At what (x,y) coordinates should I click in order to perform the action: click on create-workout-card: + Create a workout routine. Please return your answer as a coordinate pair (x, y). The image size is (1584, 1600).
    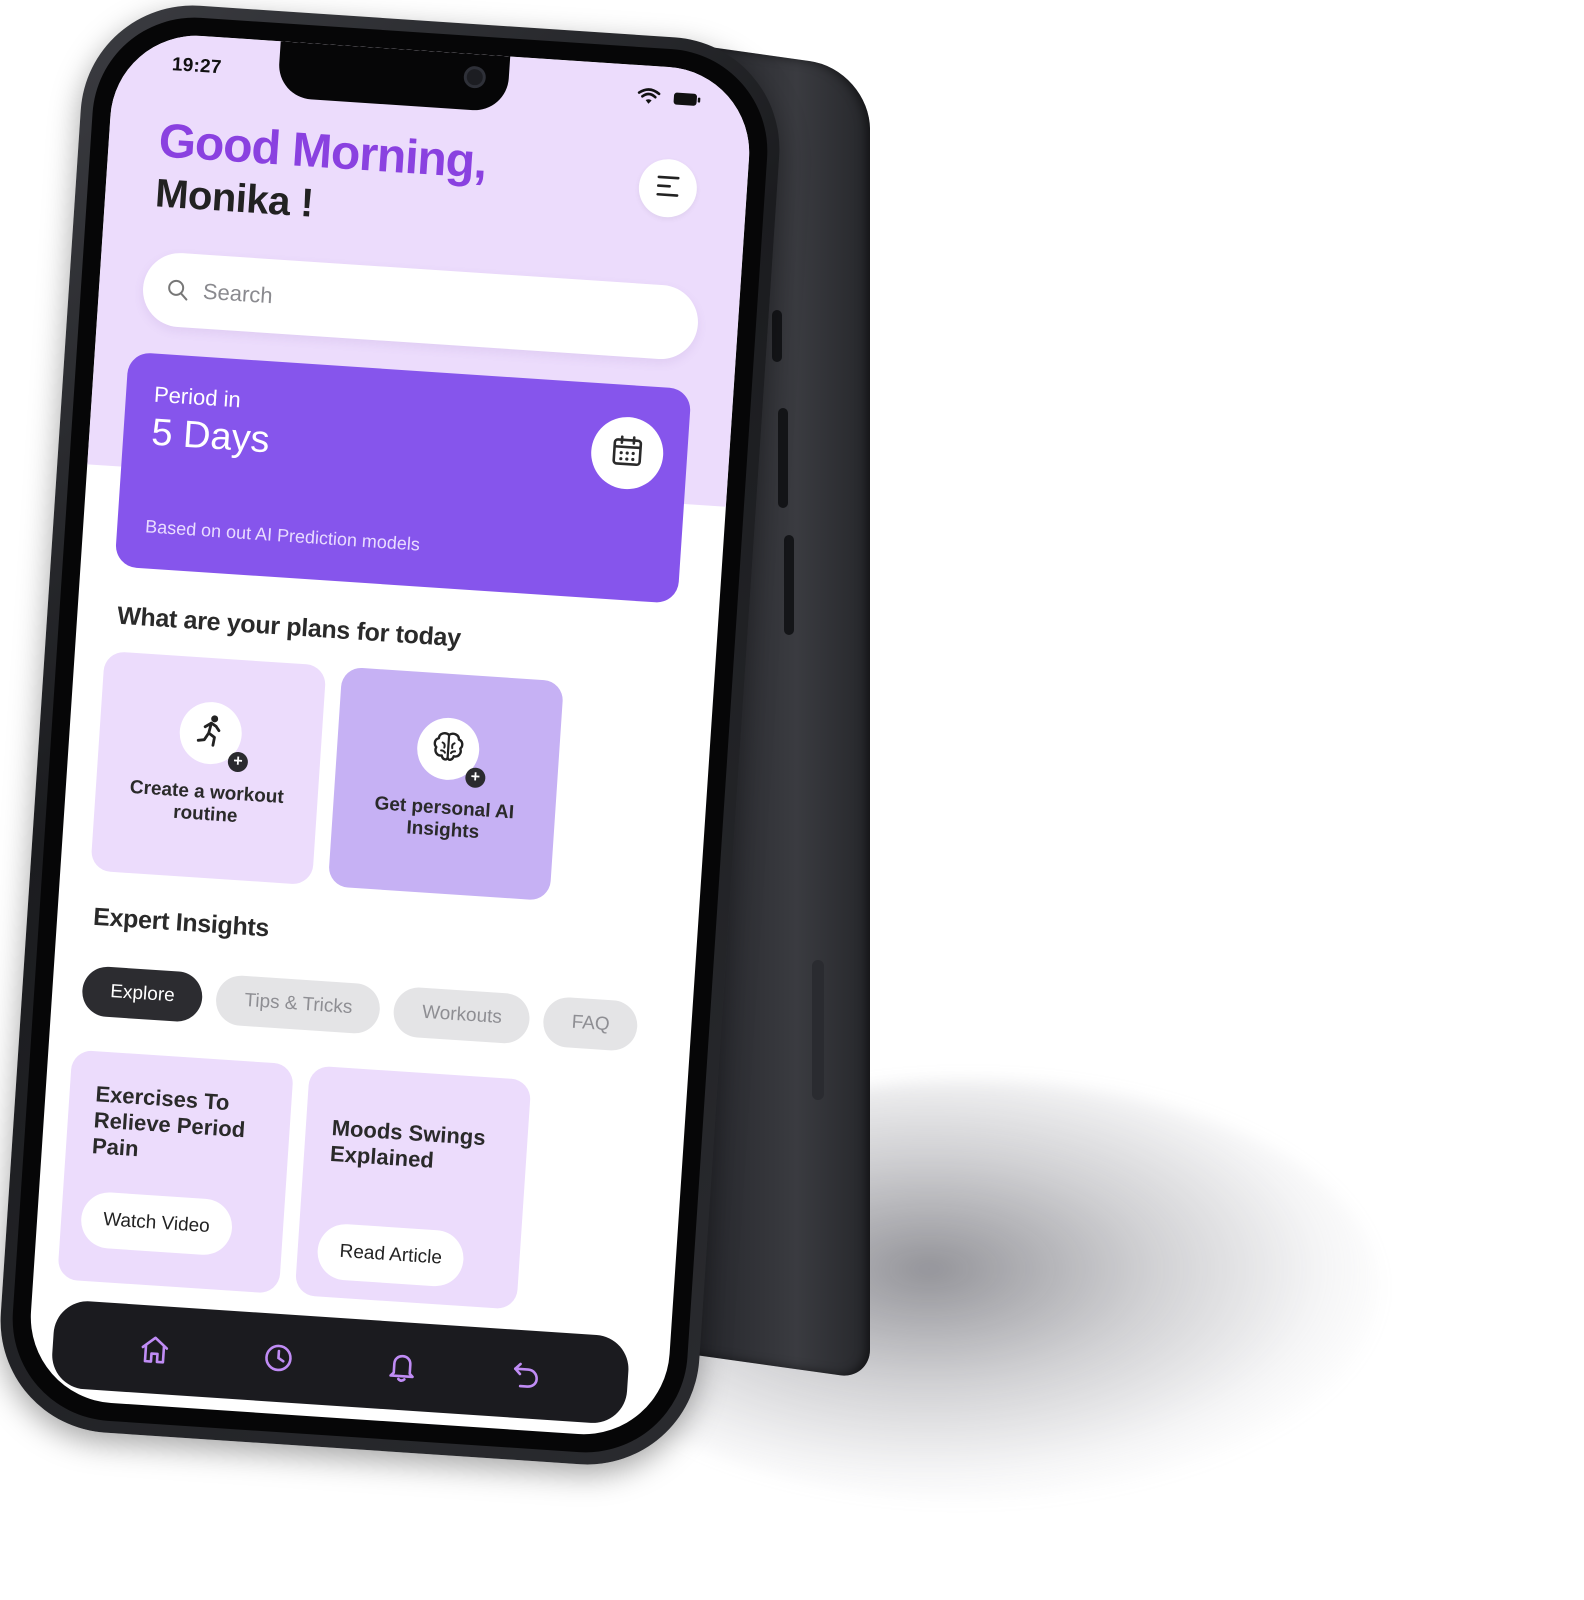
    Looking at the image, I should click on (208, 768).